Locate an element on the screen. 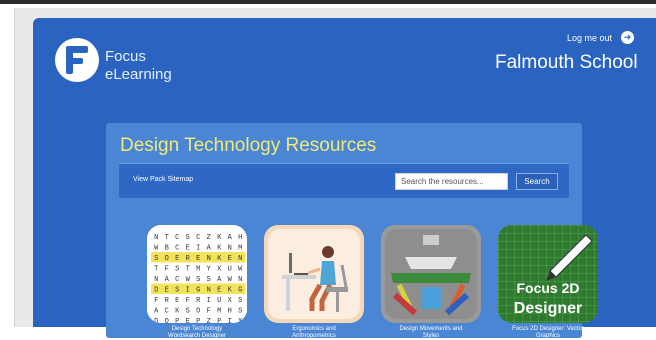  pencil-icon: Focus 2D Designer is located at coordinates (548, 274).